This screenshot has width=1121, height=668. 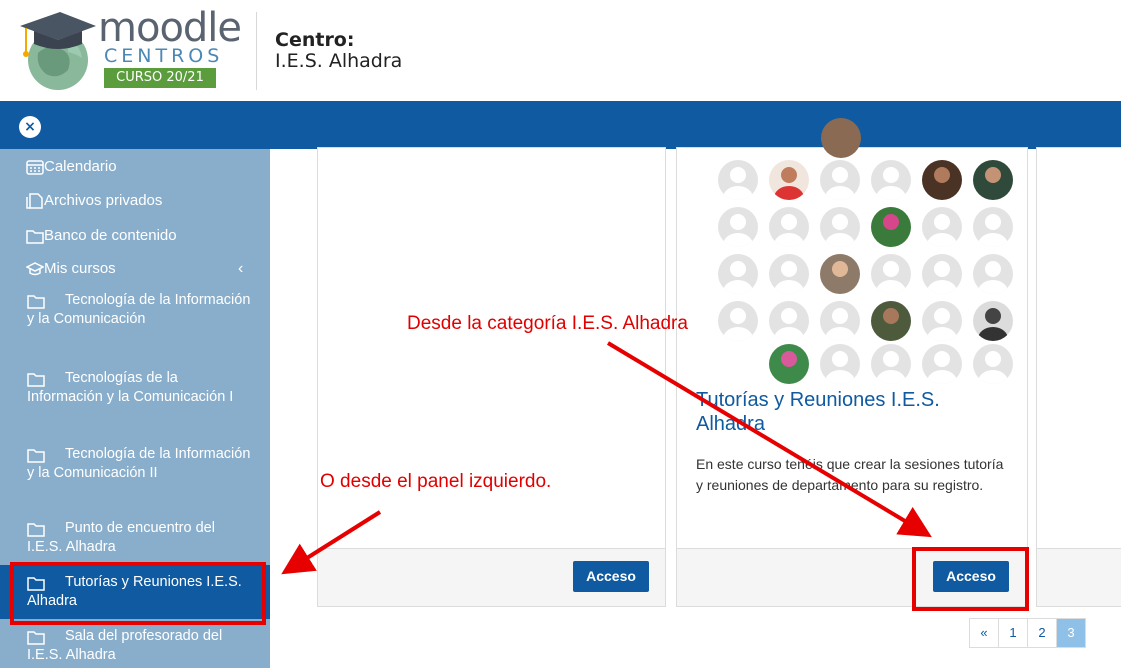 What do you see at coordinates (30, 127) in the screenshot?
I see `close-drawer-button: ×` at bounding box center [30, 127].